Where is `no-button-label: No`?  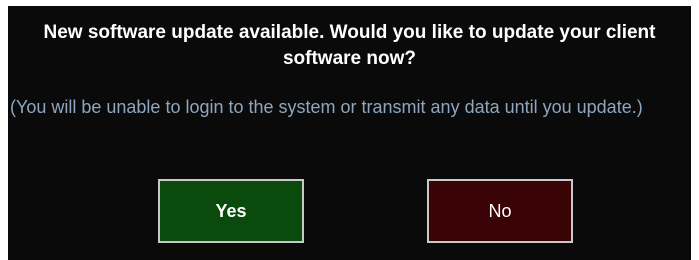 no-button-label: No is located at coordinates (500, 210).